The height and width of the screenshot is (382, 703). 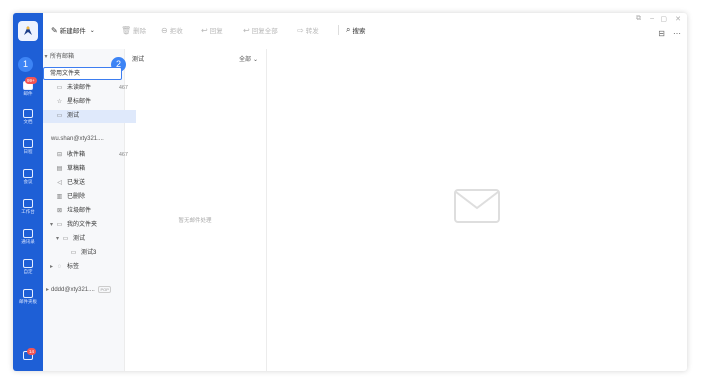 What do you see at coordinates (79, 88) in the screenshot?
I see `unread-label: 未读邮件` at bounding box center [79, 88].